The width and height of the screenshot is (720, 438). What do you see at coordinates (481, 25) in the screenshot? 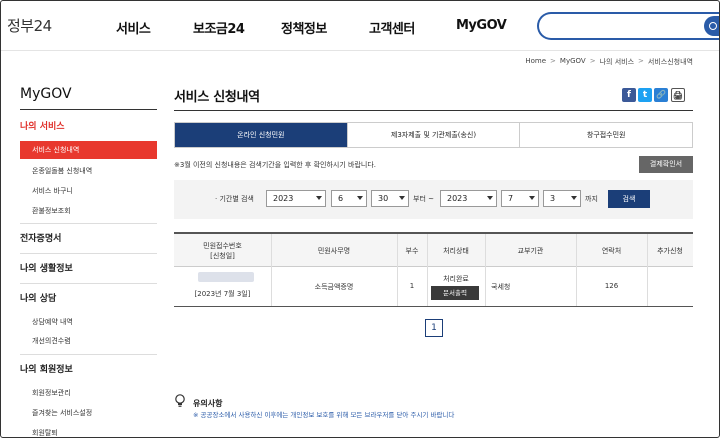
I see `nav-mygov: MyGOV` at bounding box center [481, 25].